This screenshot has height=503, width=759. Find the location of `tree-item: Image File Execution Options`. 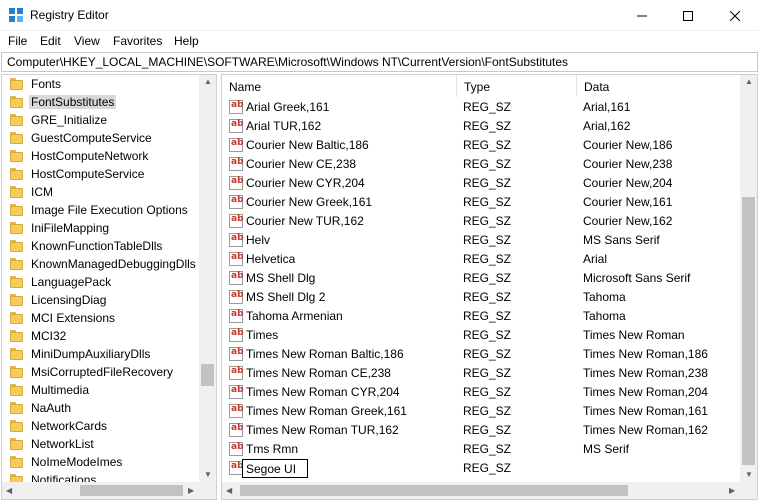

tree-item: Image File Execution Options is located at coordinates (100, 210).